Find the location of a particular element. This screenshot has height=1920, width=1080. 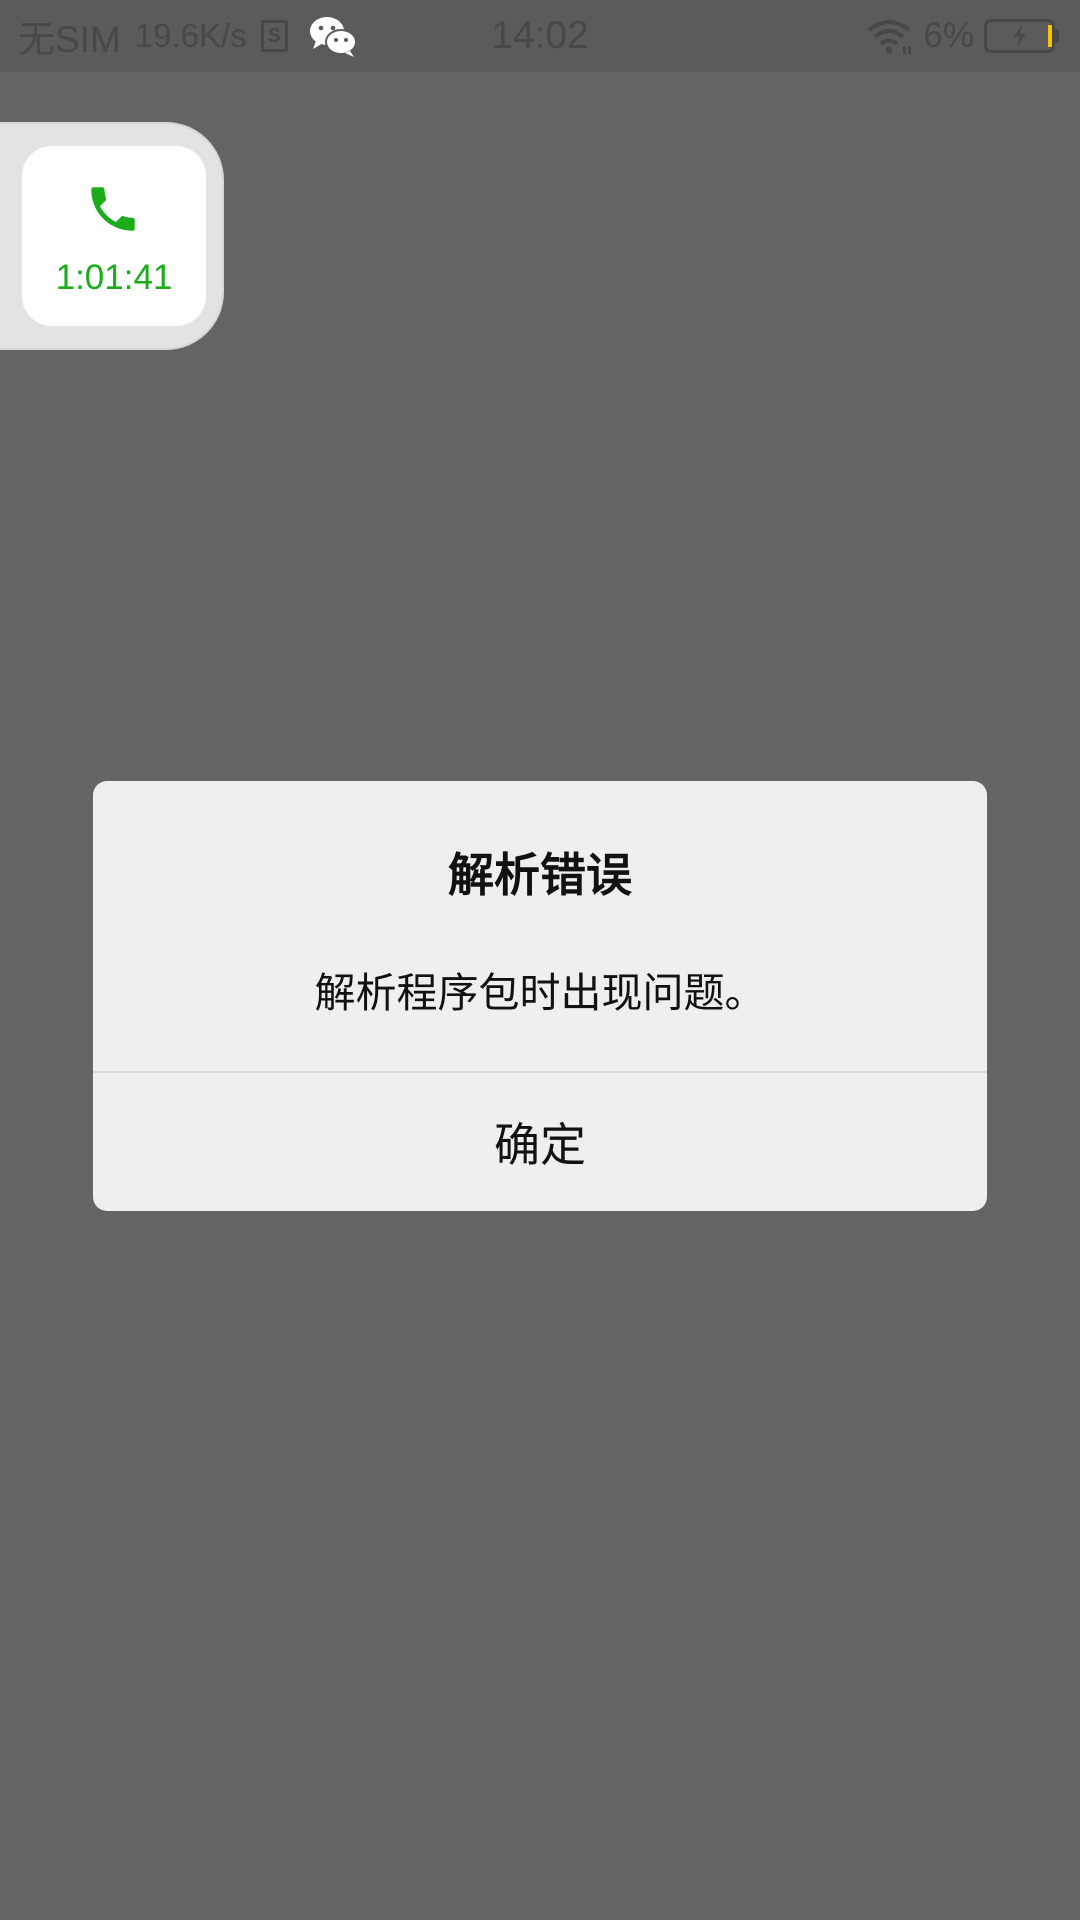

ok-button: 确定 is located at coordinates (540, 1142).